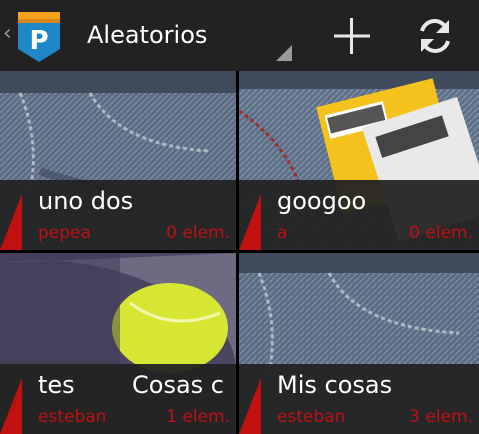  I want to click on list-name: Mis cosas, so click(335, 385).